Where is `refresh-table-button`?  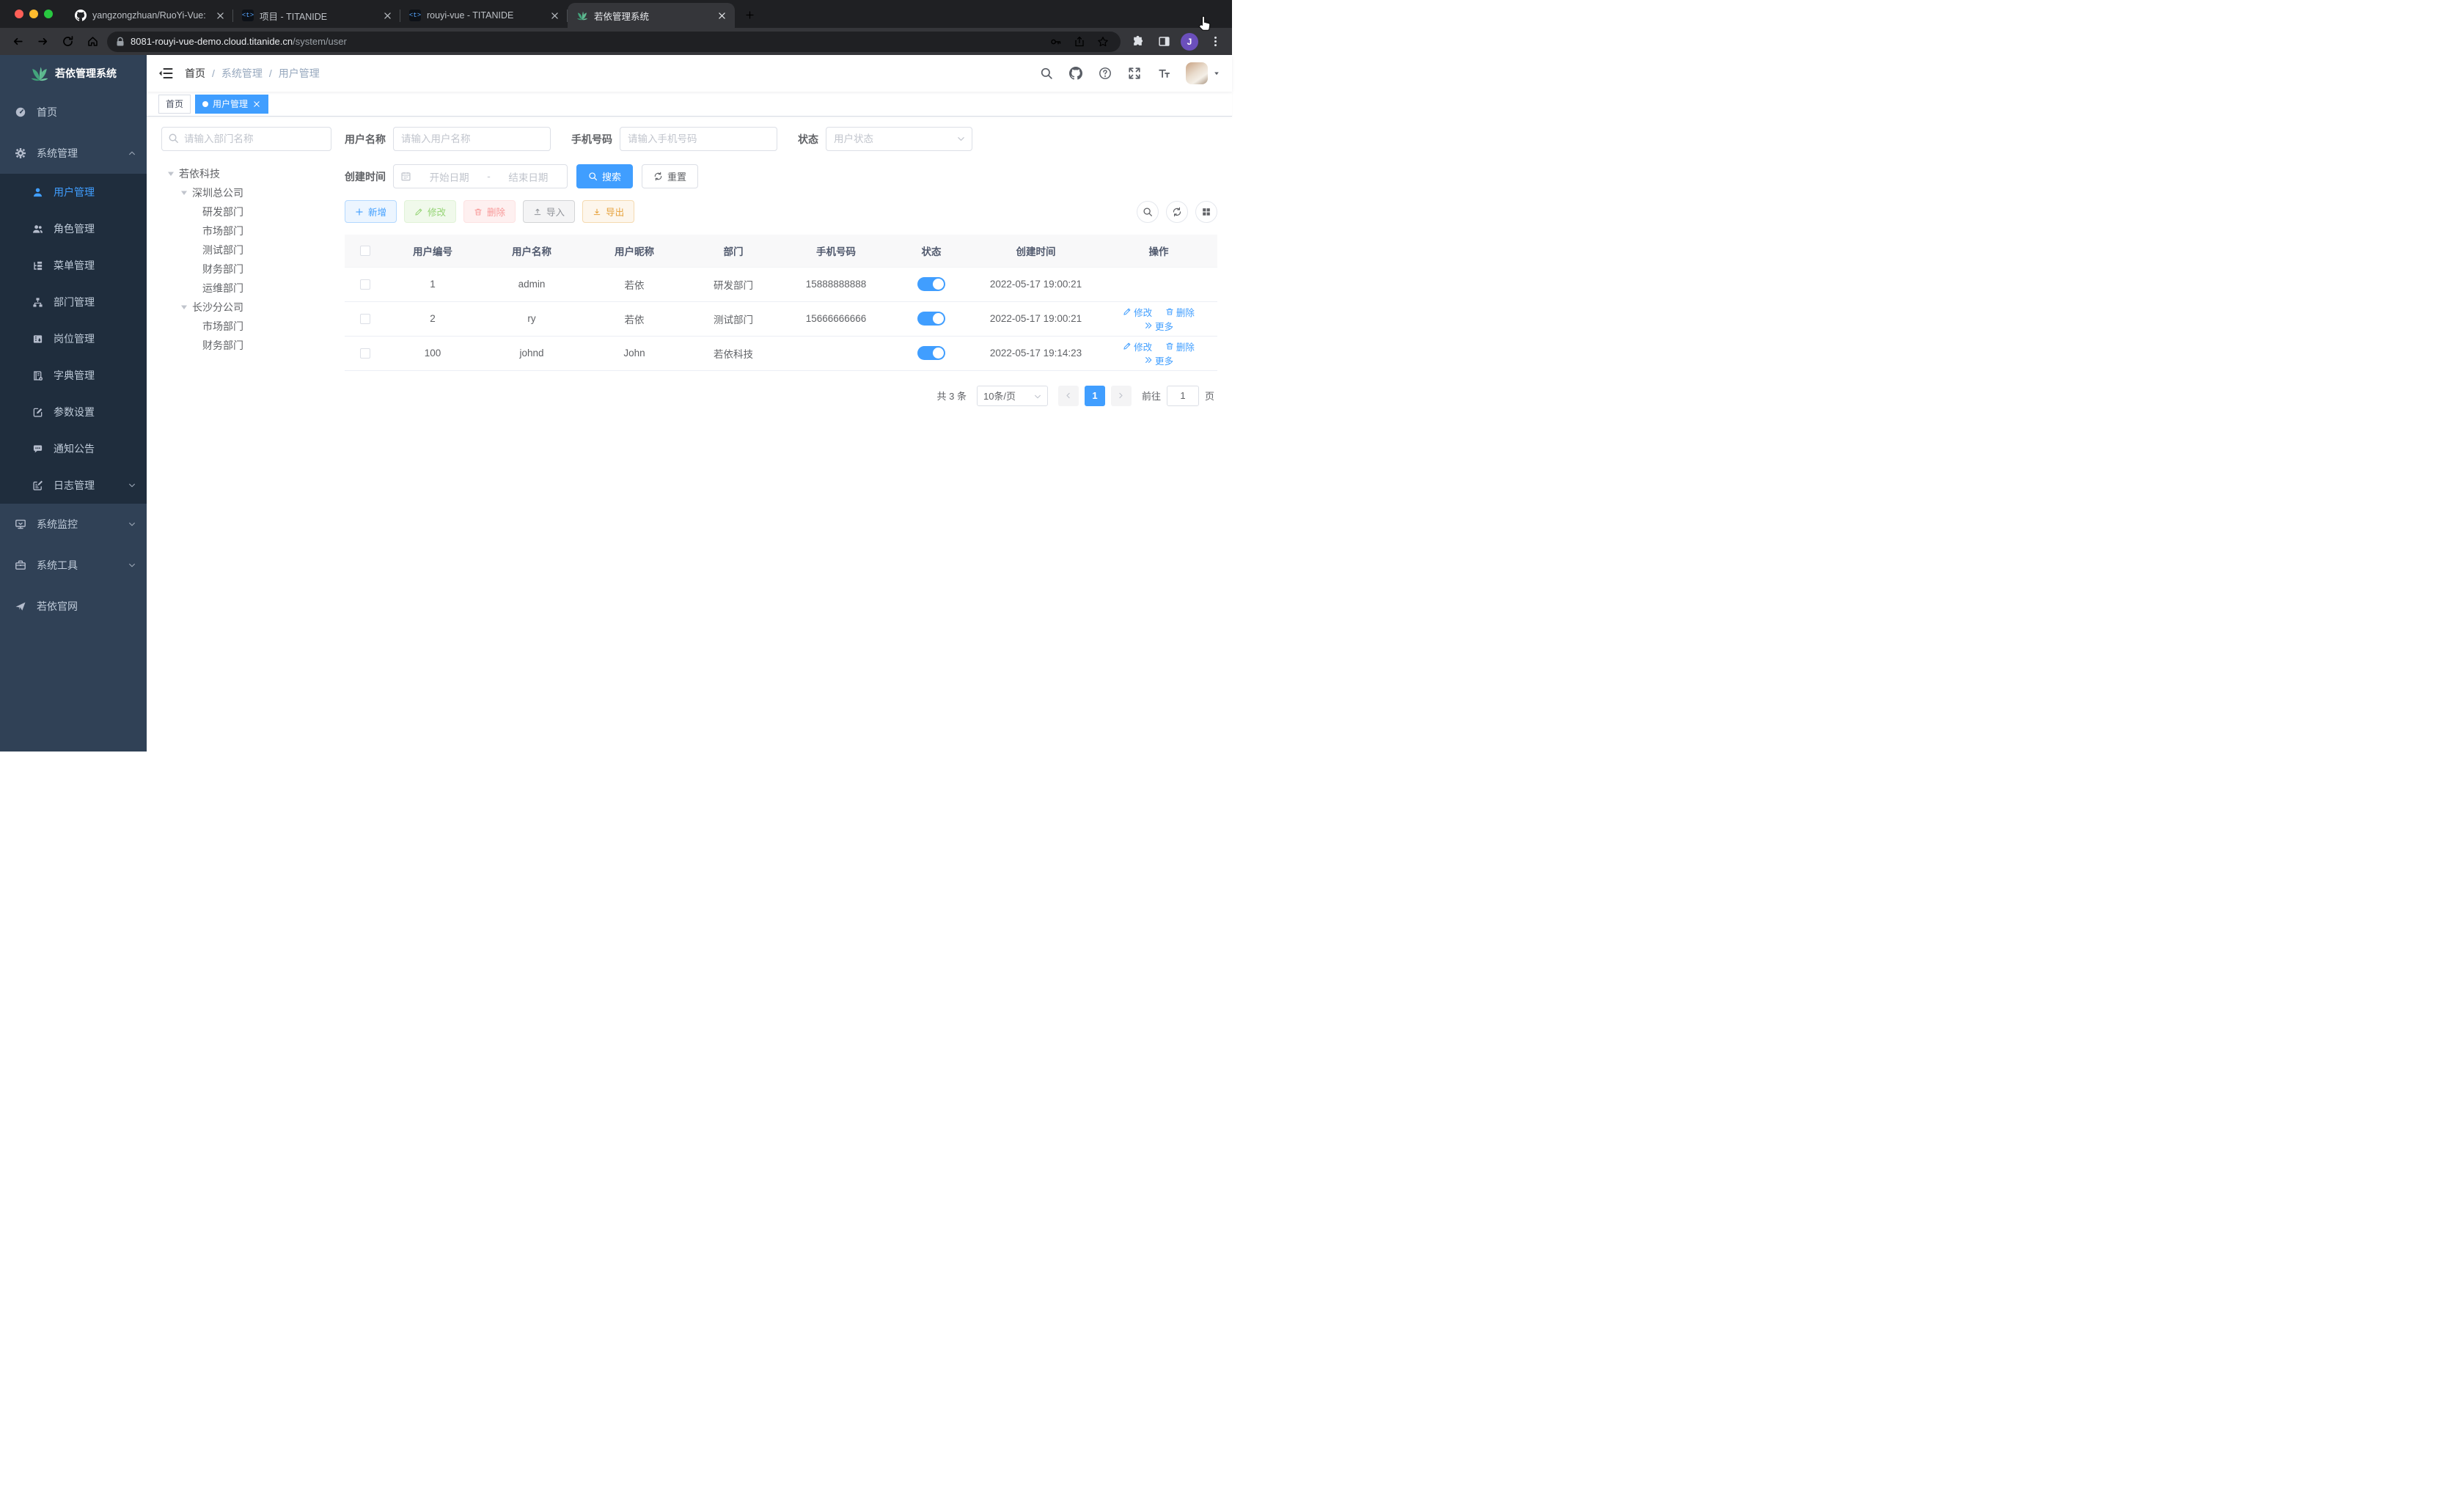 refresh-table-button is located at coordinates (1177, 212).